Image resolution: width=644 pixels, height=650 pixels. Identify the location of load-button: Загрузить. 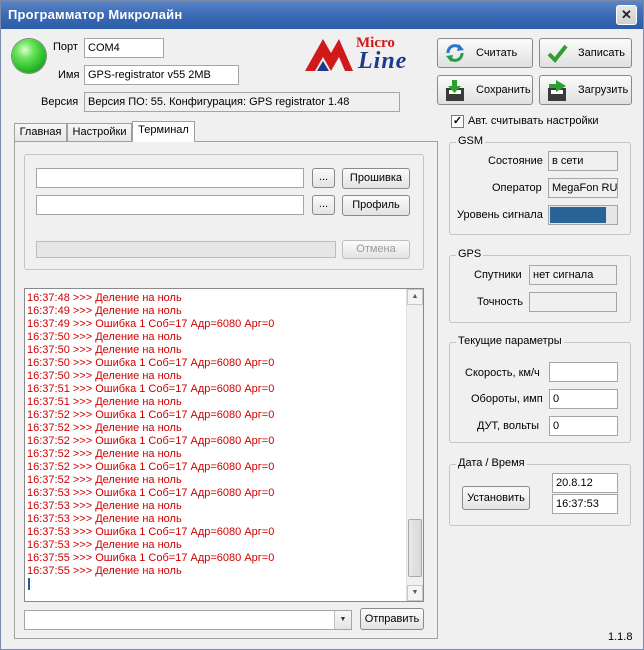
(585, 90).